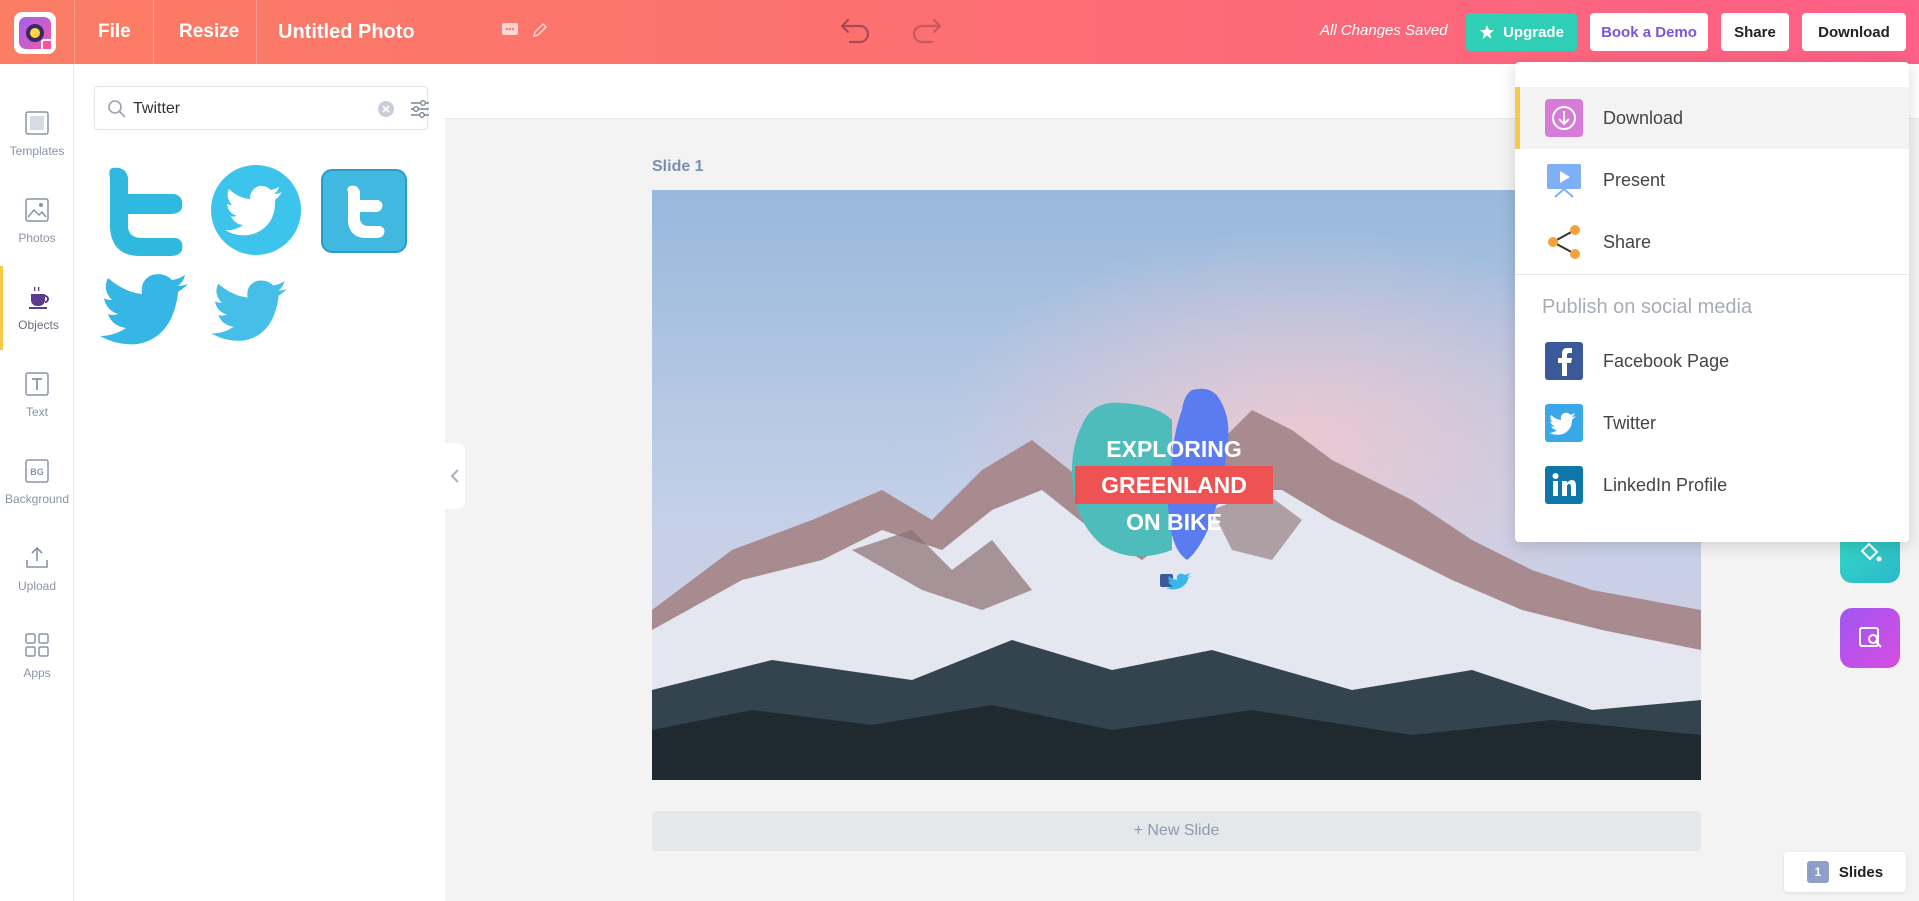 The image size is (1919, 901). I want to click on menu-item-share: Share, so click(1712, 242).